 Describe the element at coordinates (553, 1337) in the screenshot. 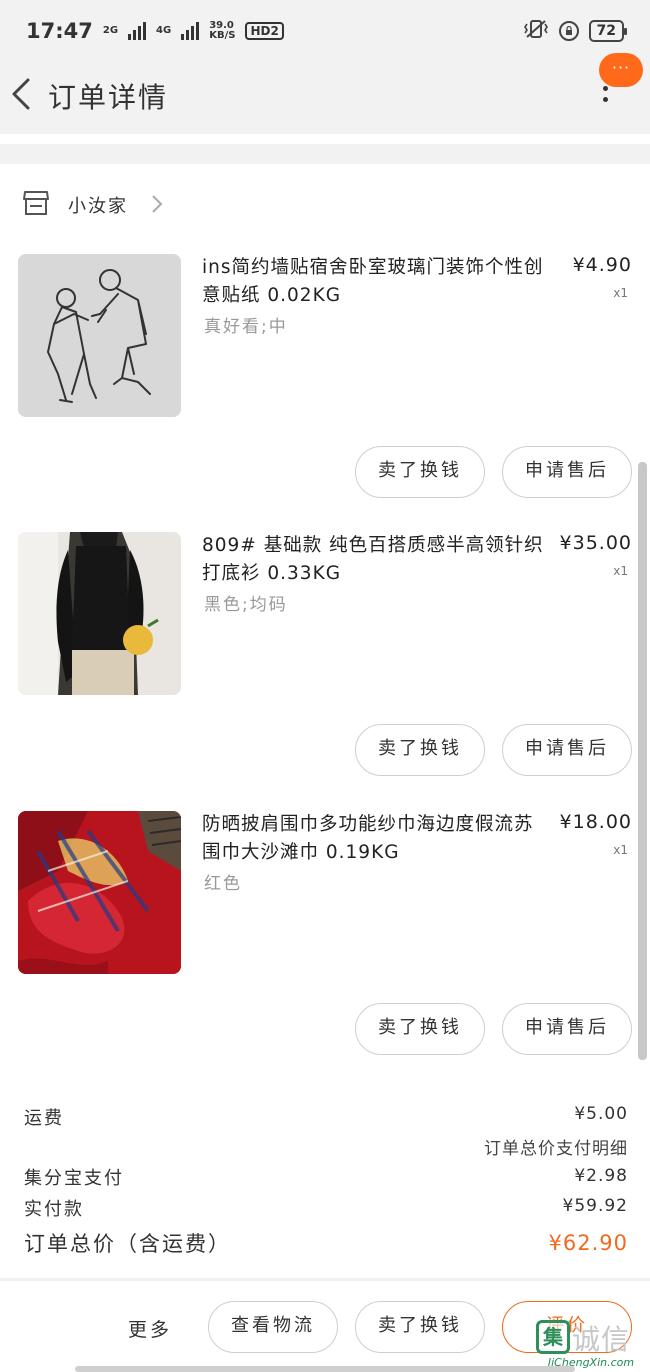

I see `watermark-logo: 集` at that location.